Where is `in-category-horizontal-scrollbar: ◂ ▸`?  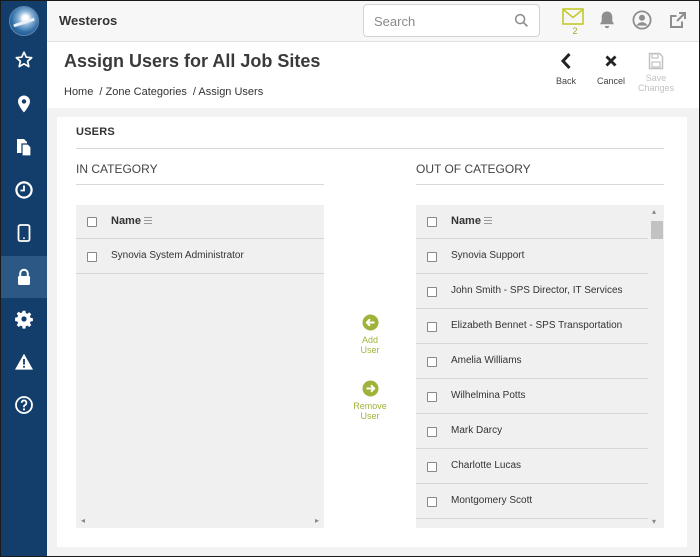
in-category-horizontal-scrollbar: ◂ ▸ is located at coordinates (200, 521).